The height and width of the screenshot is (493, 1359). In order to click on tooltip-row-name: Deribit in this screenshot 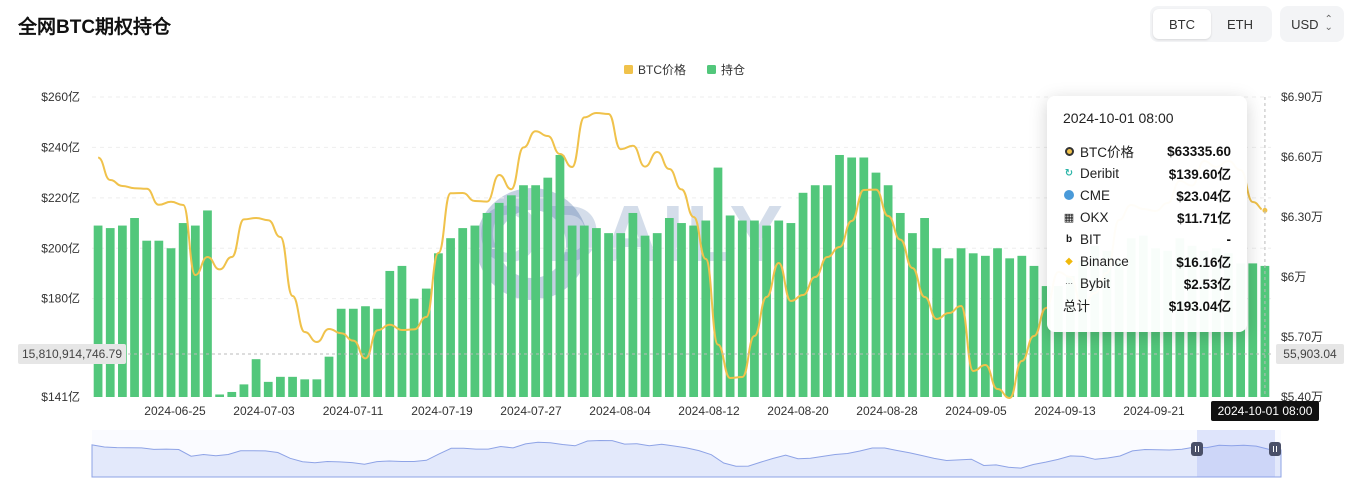, I will do `click(1100, 173)`.